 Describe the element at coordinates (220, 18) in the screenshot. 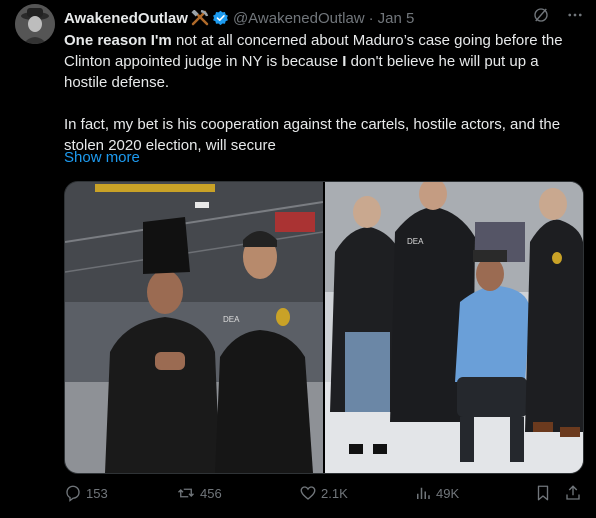

I see `verified-badge-icon` at that location.